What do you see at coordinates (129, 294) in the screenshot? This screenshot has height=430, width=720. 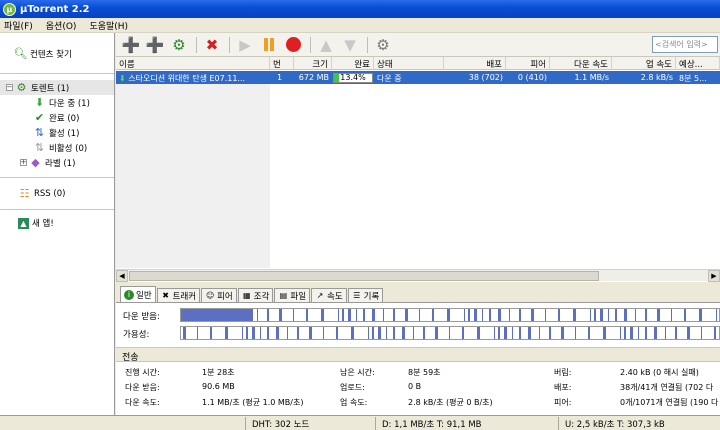 I see `info-icon: i` at bounding box center [129, 294].